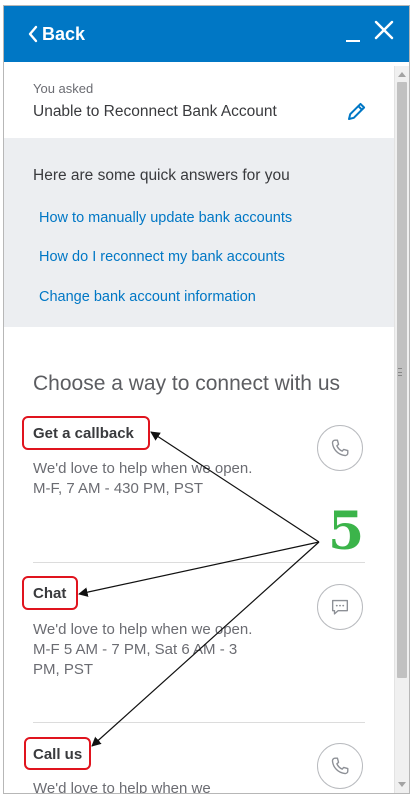 Image resolution: width=413 pixels, height=797 pixels. I want to click on scroll-up-icon, so click(402, 74).